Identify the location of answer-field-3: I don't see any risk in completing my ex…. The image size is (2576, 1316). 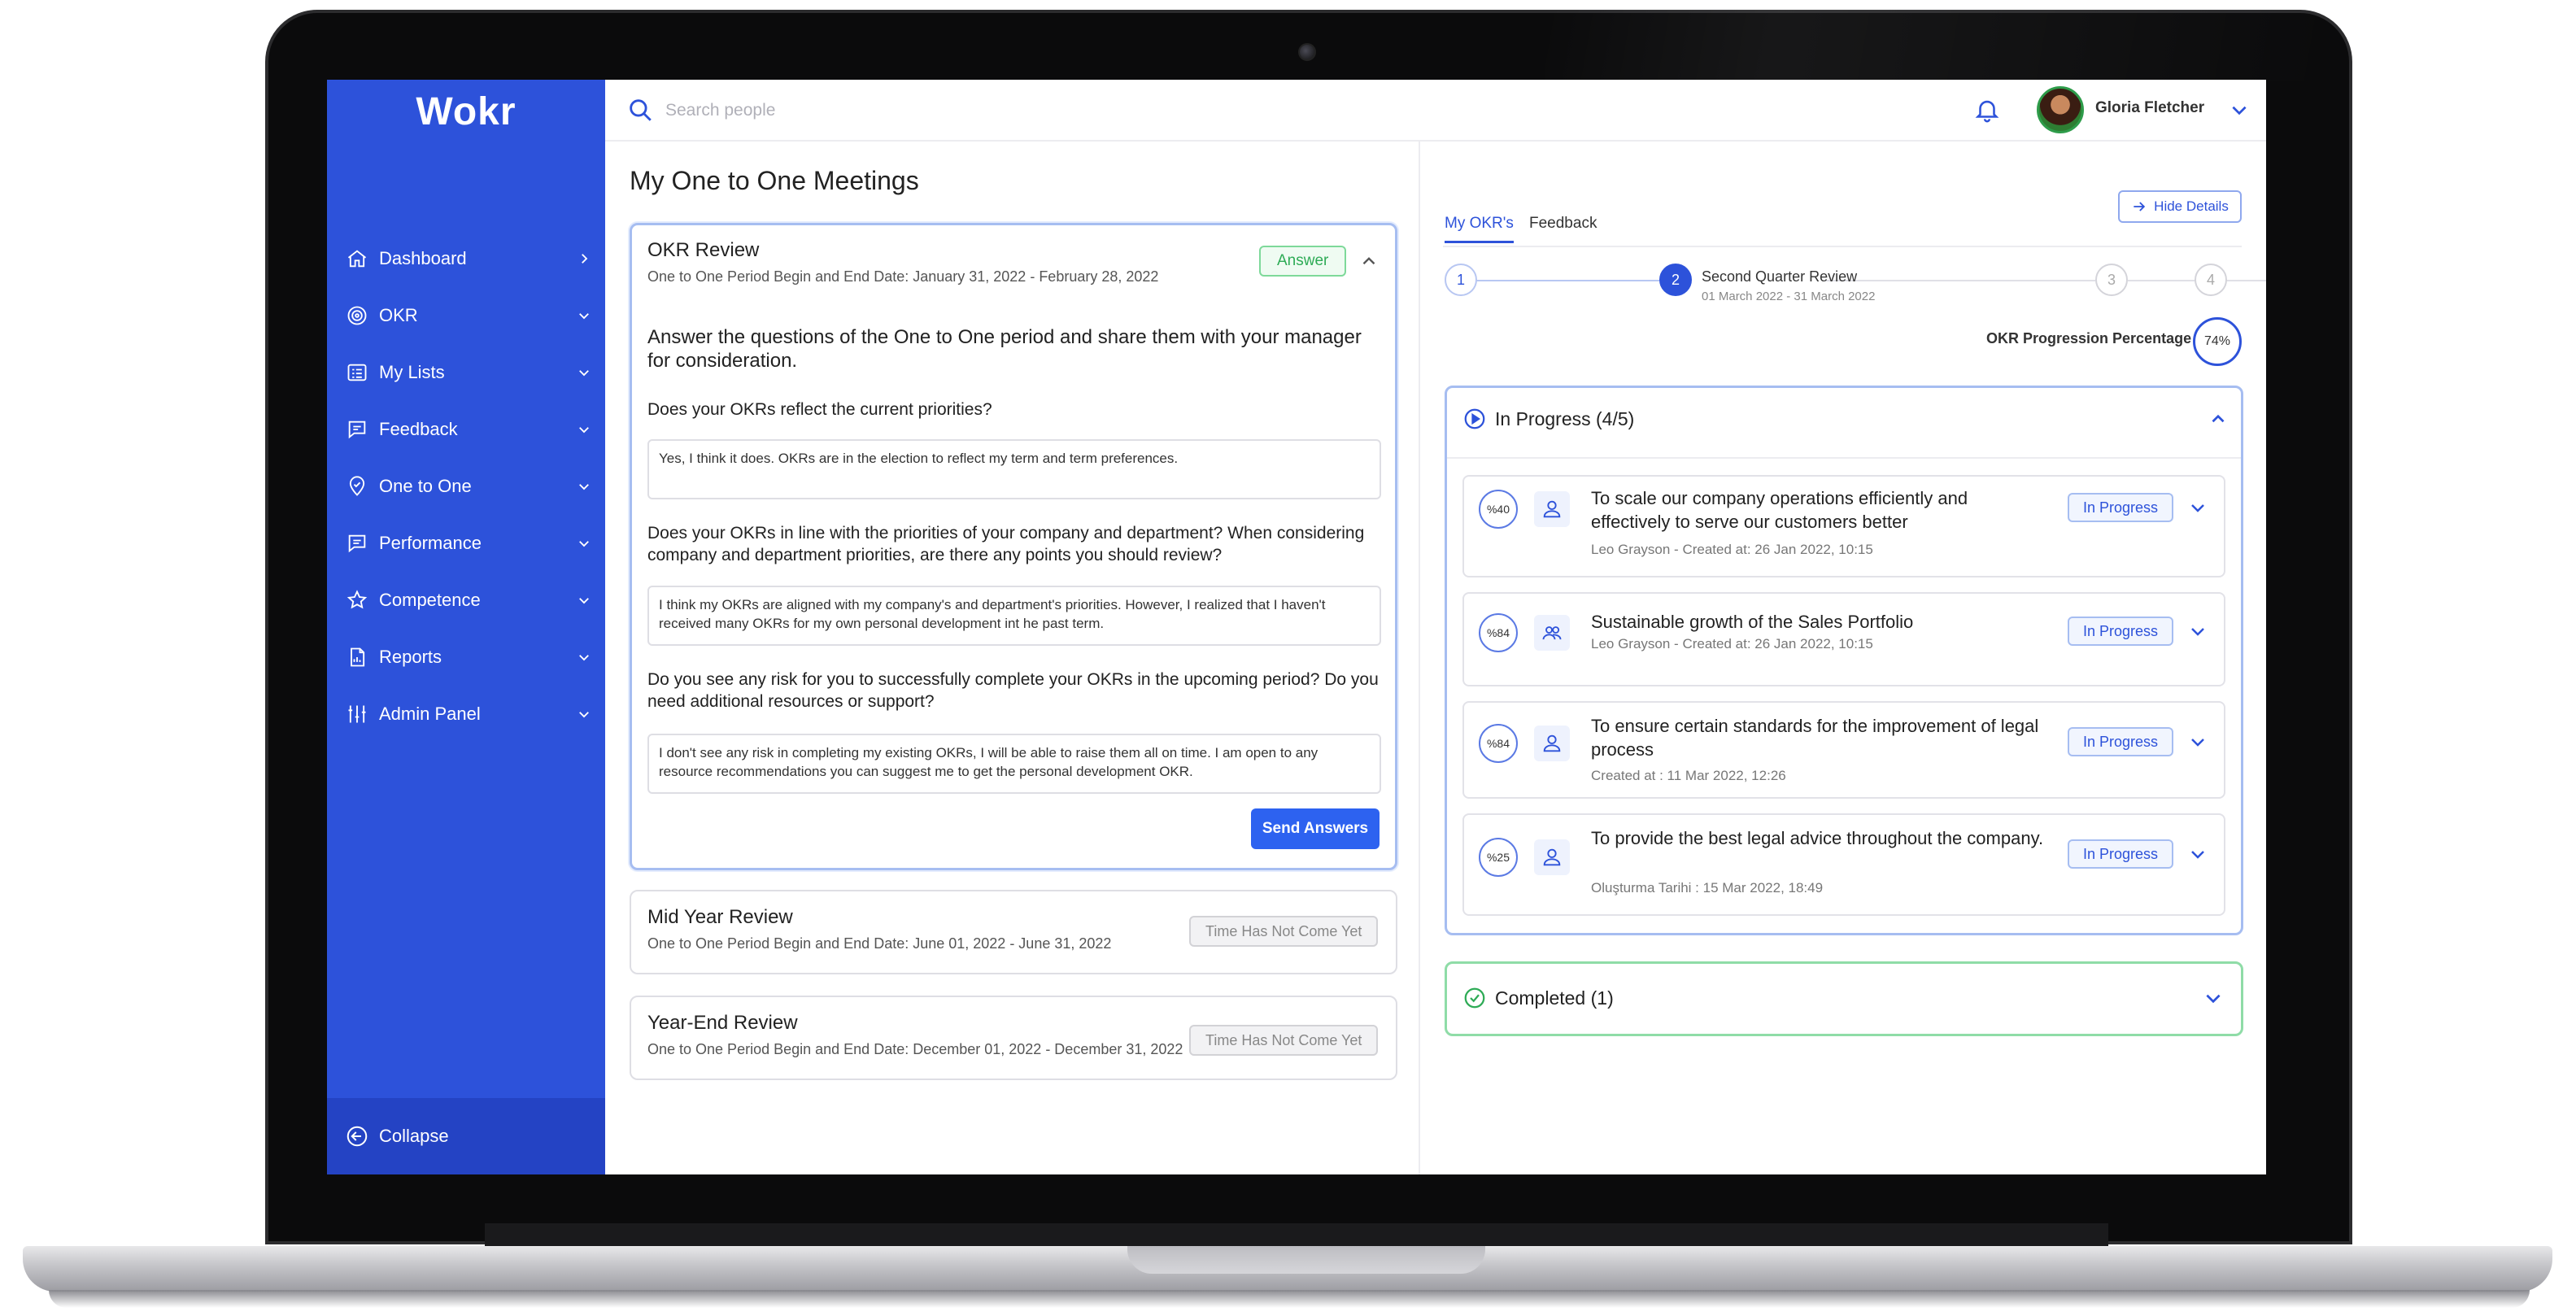
(1014, 764).